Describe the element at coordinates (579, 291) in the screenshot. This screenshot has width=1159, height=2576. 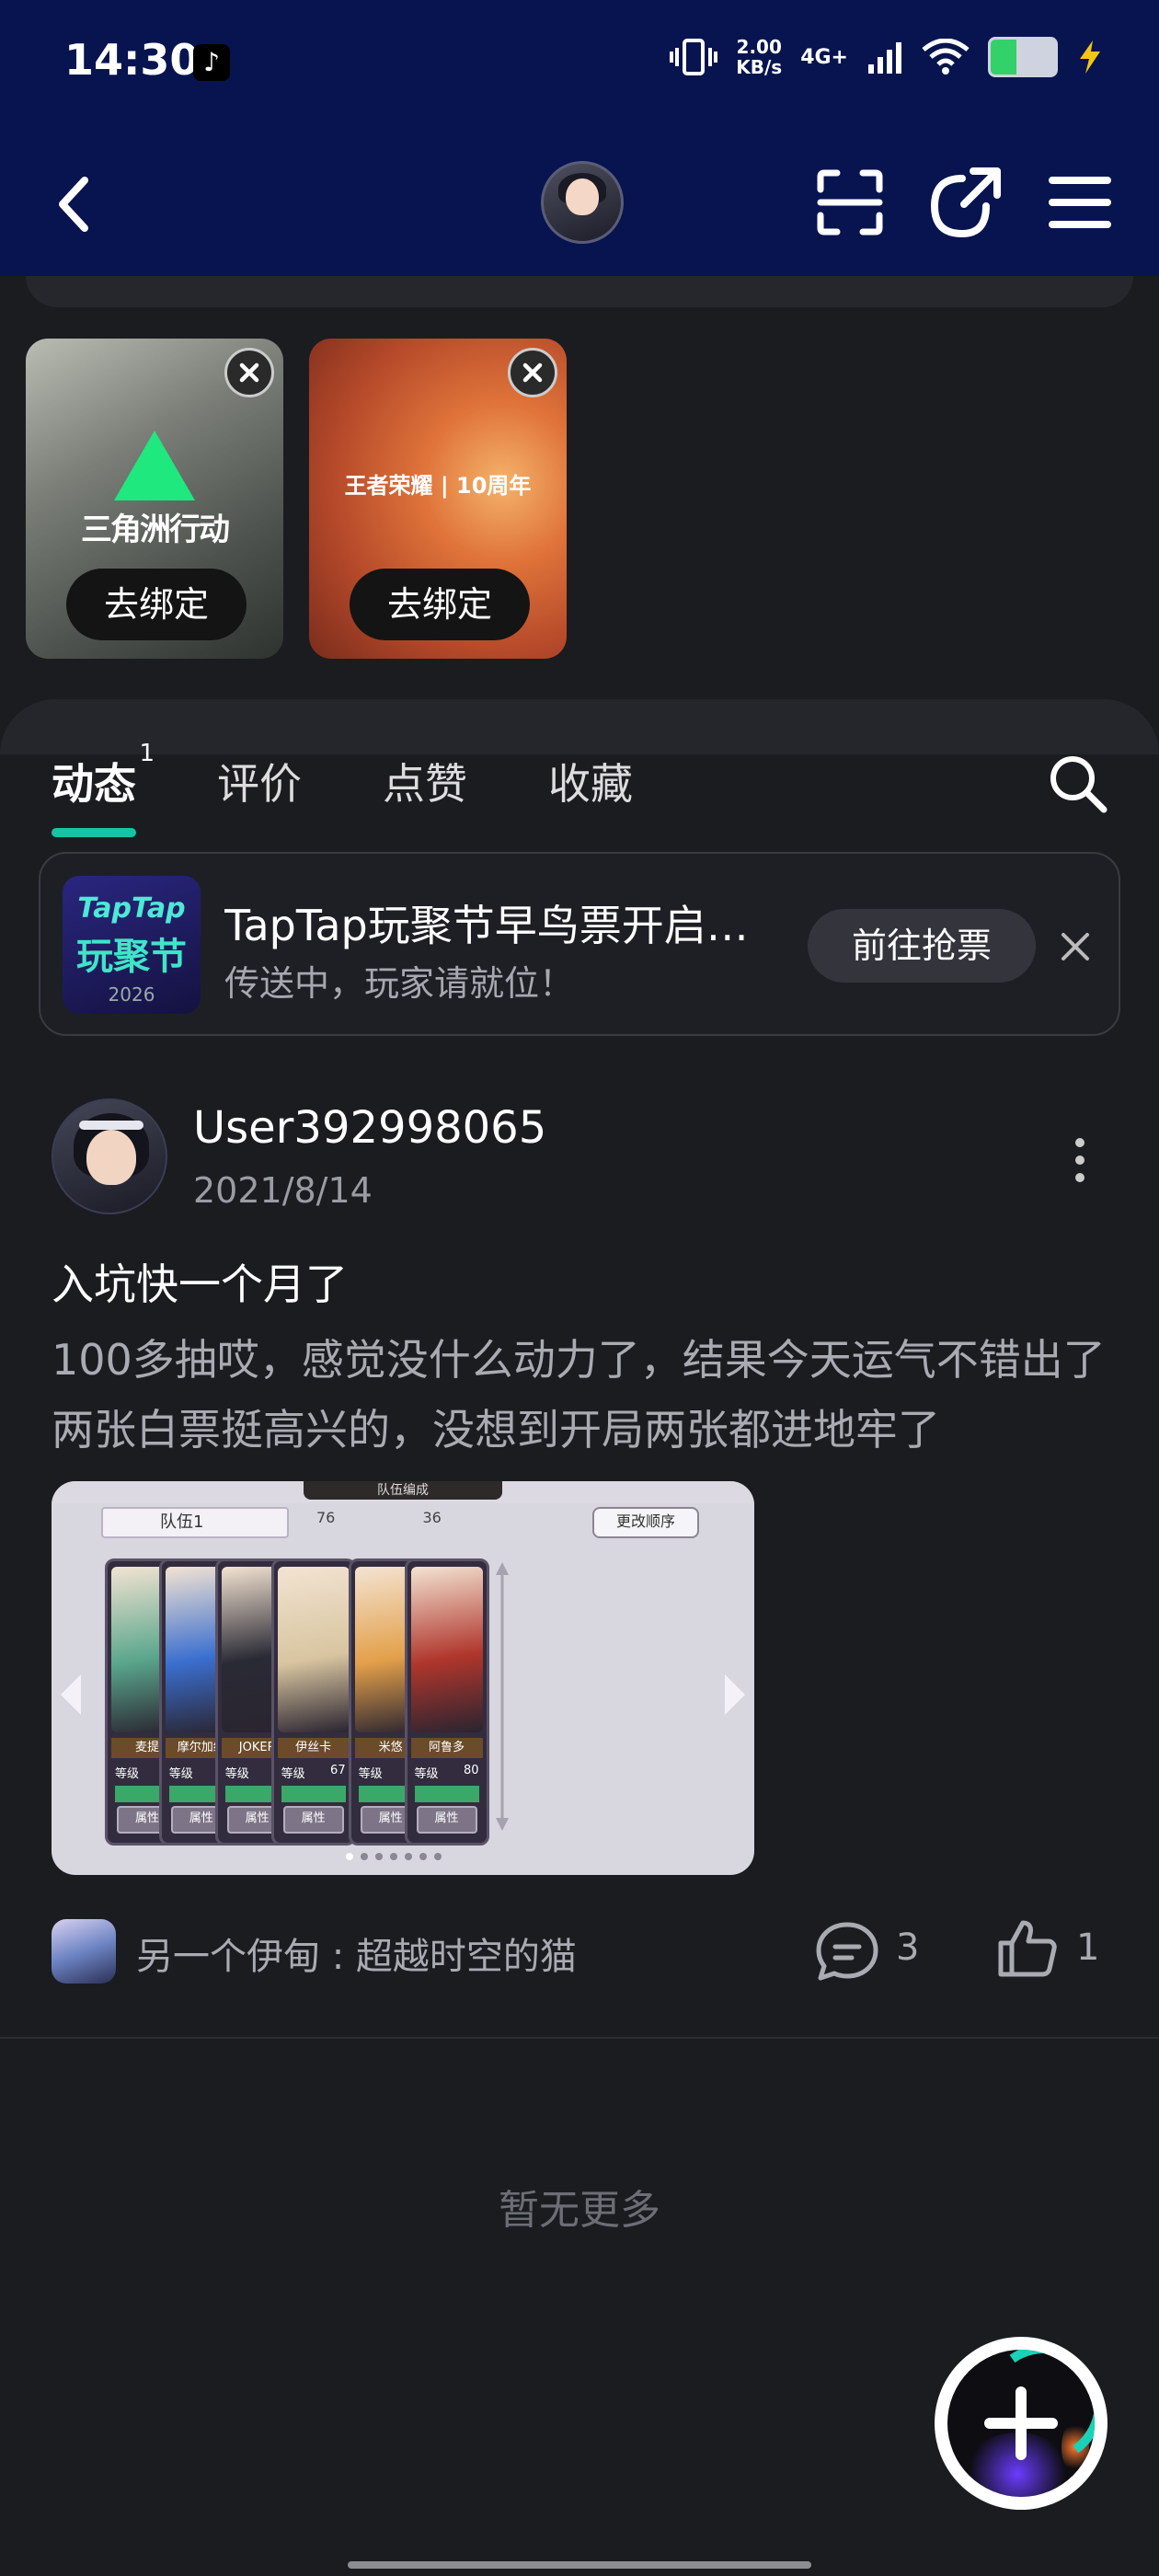
I see `profile-card-edge` at that location.